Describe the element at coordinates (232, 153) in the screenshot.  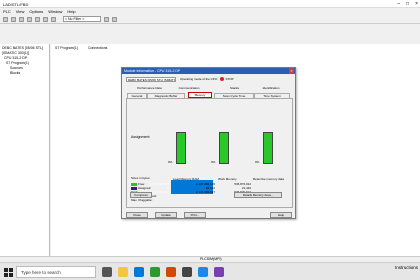
I see `memory-assignment-chart: 0% 0% 0%` at that location.